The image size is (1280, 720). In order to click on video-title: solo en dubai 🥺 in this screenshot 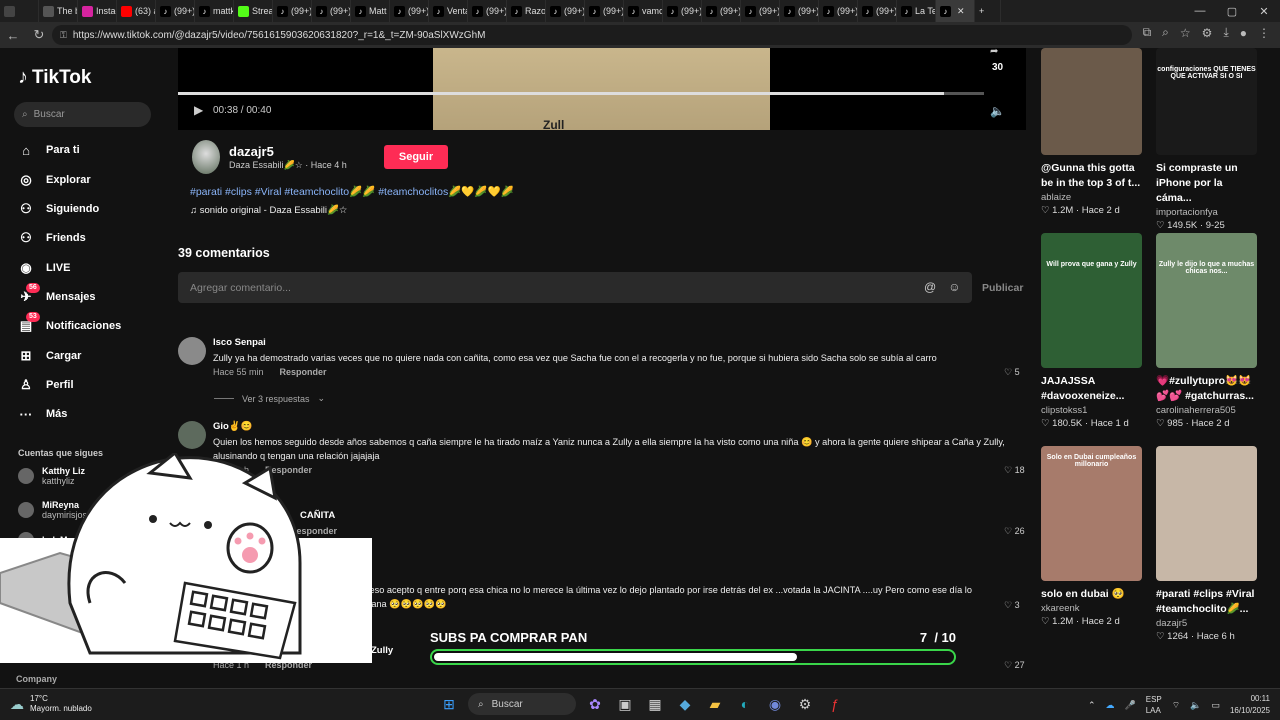, I will do `click(1093, 594)`.